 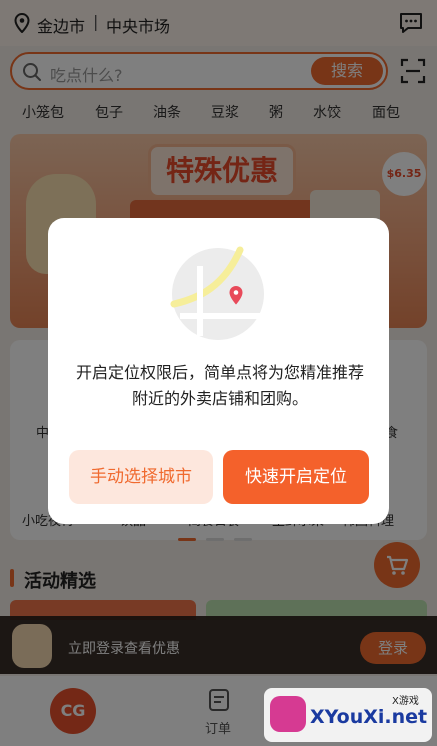 What do you see at coordinates (217, 293) in the screenshot?
I see `map-location-icon` at bounding box center [217, 293].